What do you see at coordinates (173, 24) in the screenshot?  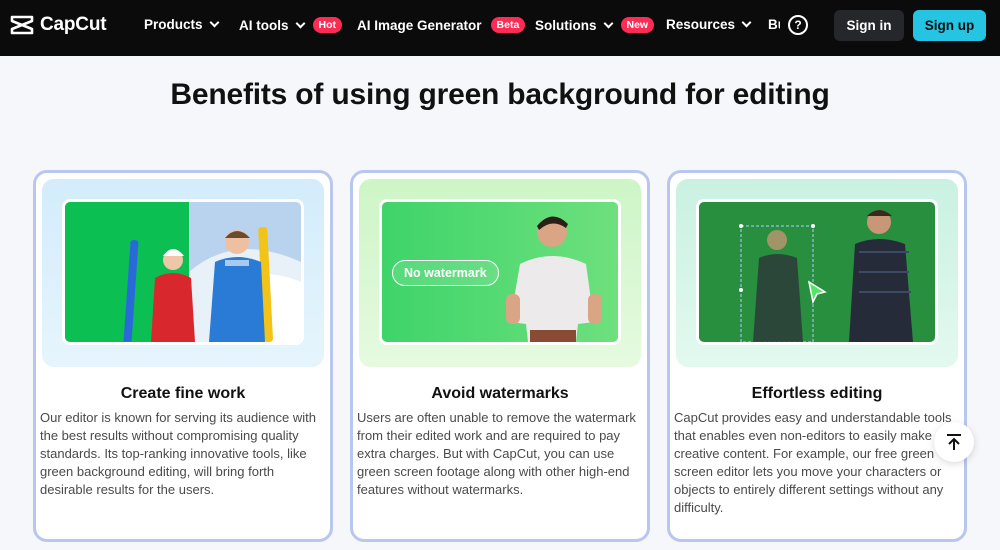 I see `nav-item-label: Products` at bounding box center [173, 24].